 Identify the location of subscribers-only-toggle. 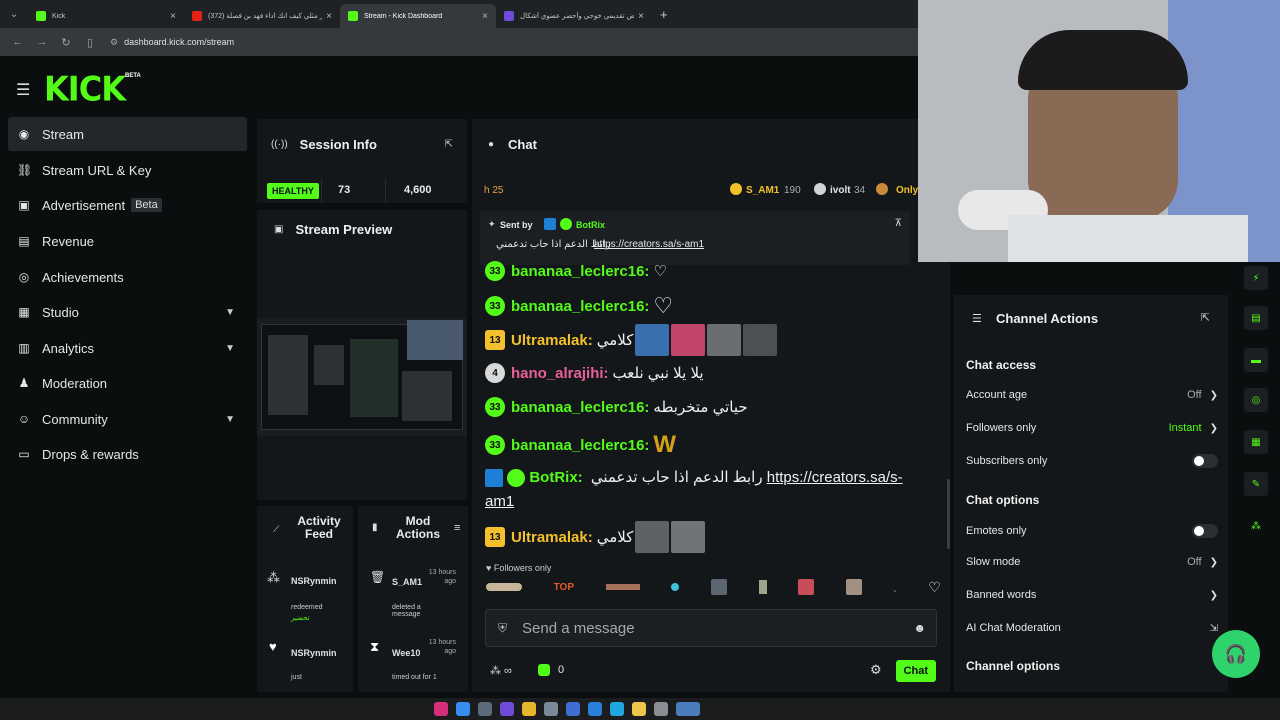
(1205, 461).